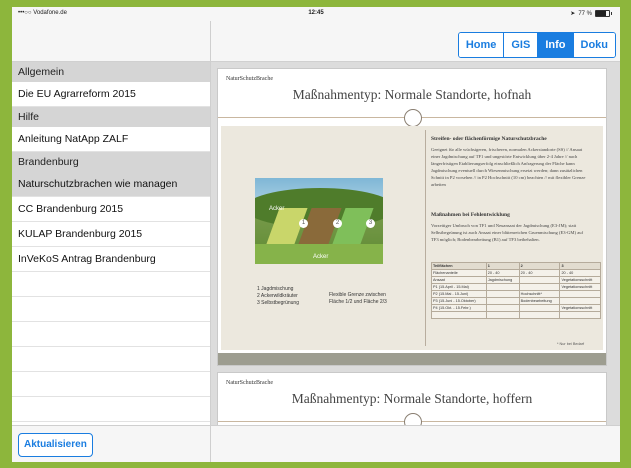 This screenshot has width=631, height=468. What do you see at coordinates (520, 45) in the screenshot?
I see `tab-gis: GIS` at bounding box center [520, 45].